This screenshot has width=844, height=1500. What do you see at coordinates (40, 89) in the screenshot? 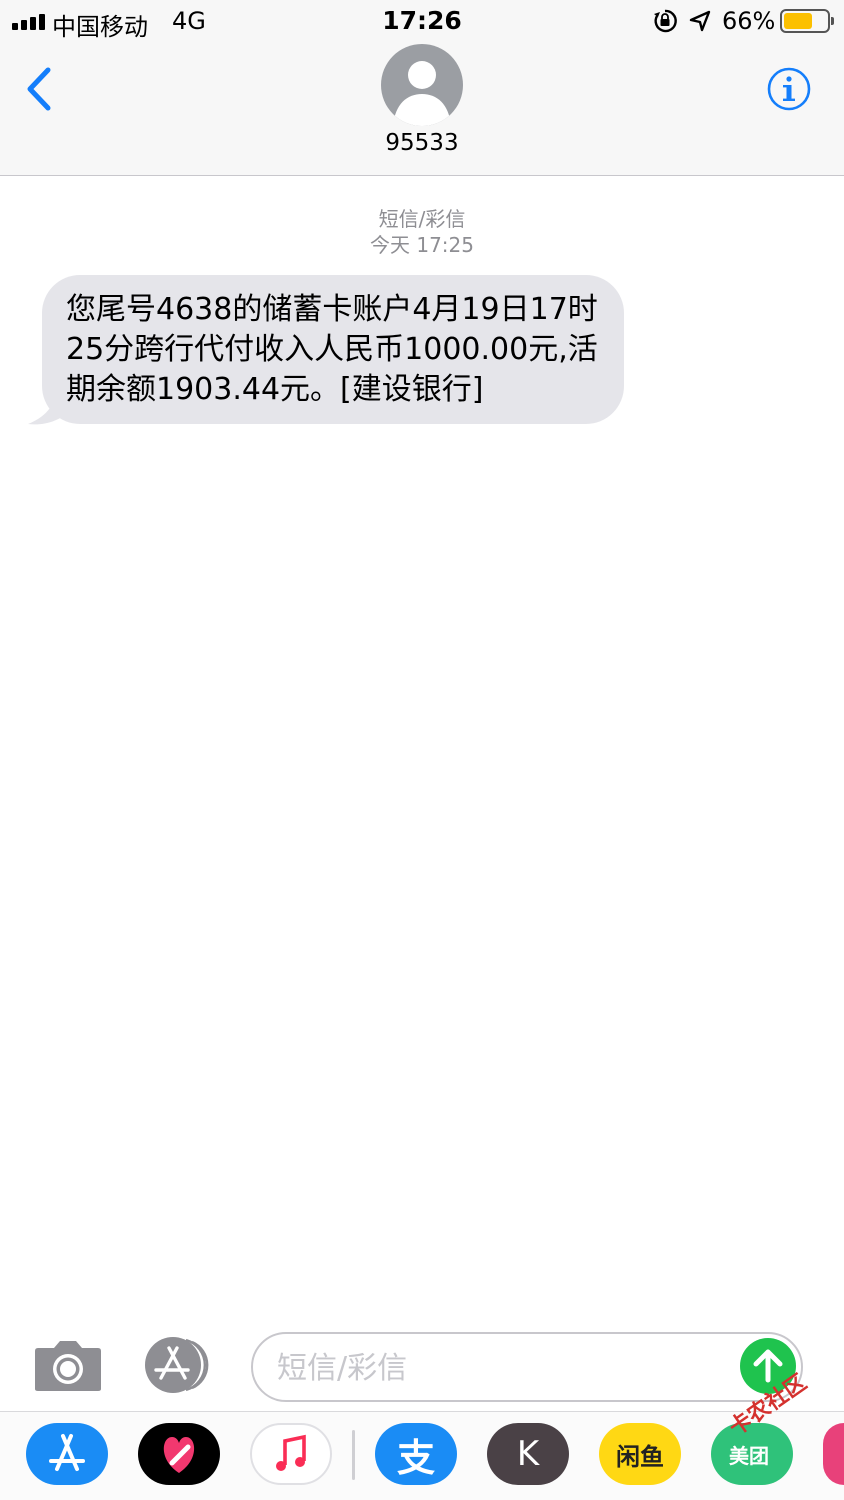
I see `chevron-left-icon` at bounding box center [40, 89].